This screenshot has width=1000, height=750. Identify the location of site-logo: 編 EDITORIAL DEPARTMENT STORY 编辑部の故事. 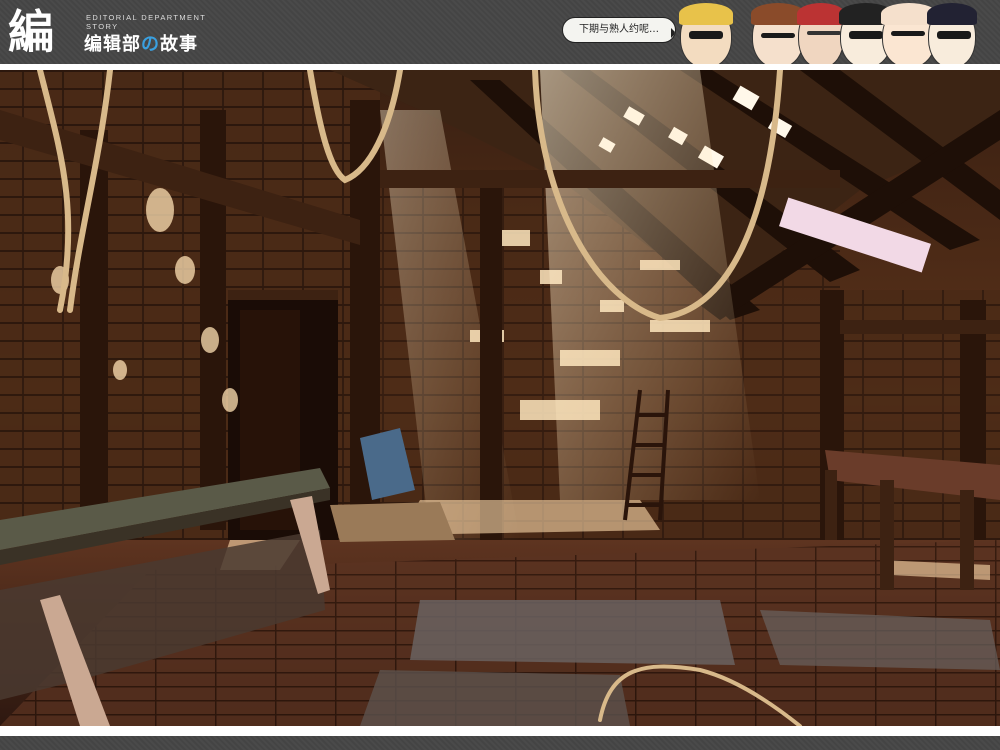
(118, 32).